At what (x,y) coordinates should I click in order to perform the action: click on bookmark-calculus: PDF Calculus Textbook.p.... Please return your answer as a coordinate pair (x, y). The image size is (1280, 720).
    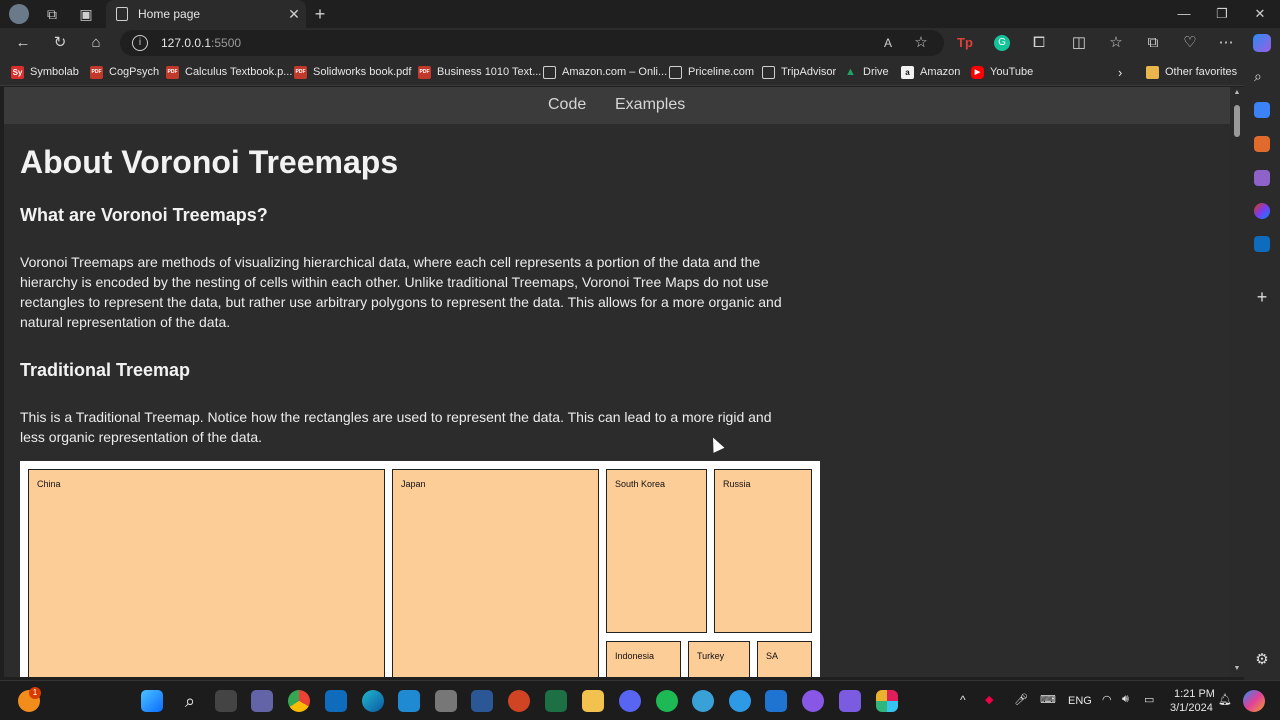
    Looking at the image, I should click on (229, 72).